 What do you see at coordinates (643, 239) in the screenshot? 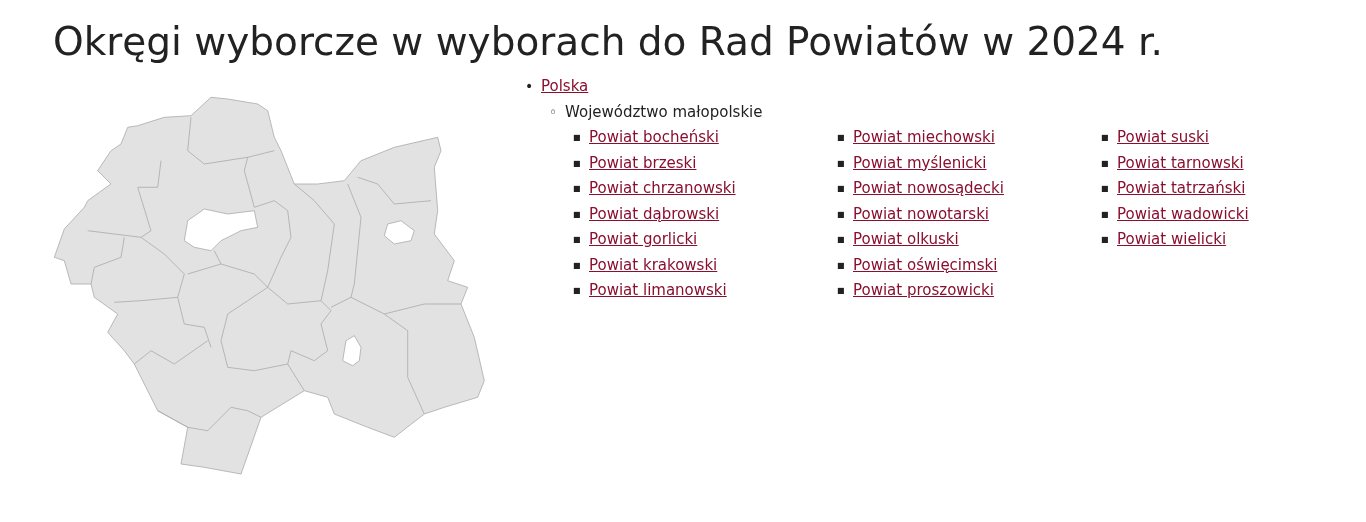
I see `district-link: Powiat gorlicki` at bounding box center [643, 239].